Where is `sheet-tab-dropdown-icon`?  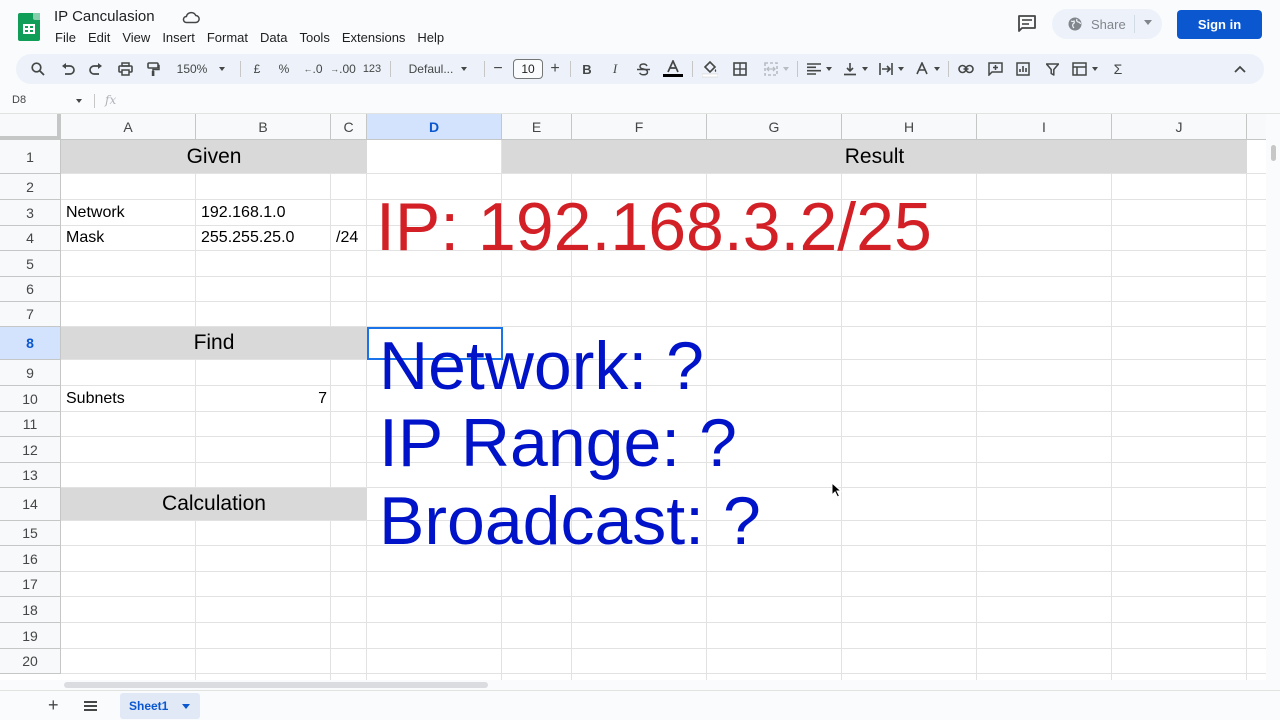 sheet-tab-dropdown-icon is located at coordinates (186, 706).